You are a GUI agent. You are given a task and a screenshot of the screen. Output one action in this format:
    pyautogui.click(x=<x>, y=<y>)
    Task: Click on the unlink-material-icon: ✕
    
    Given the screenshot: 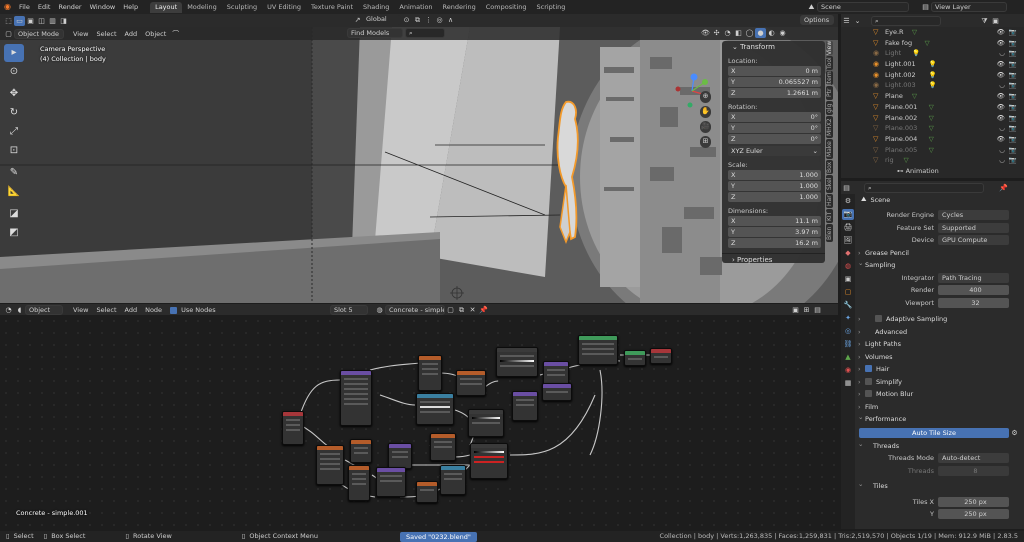 What is the action you would take?
    pyautogui.click(x=472, y=310)
    